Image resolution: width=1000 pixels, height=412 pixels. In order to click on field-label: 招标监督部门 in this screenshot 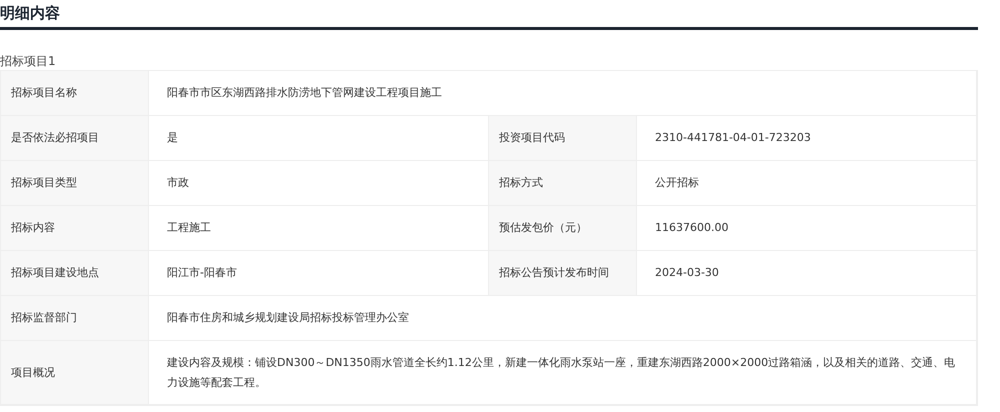, I will do `click(75, 318)`.